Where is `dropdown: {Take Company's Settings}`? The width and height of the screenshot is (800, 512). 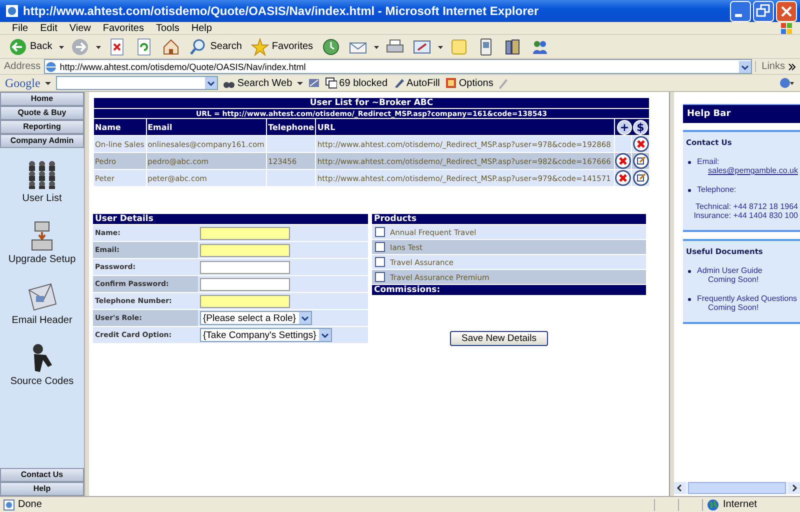 dropdown: {Take Company's Settings} is located at coordinates (266, 335).